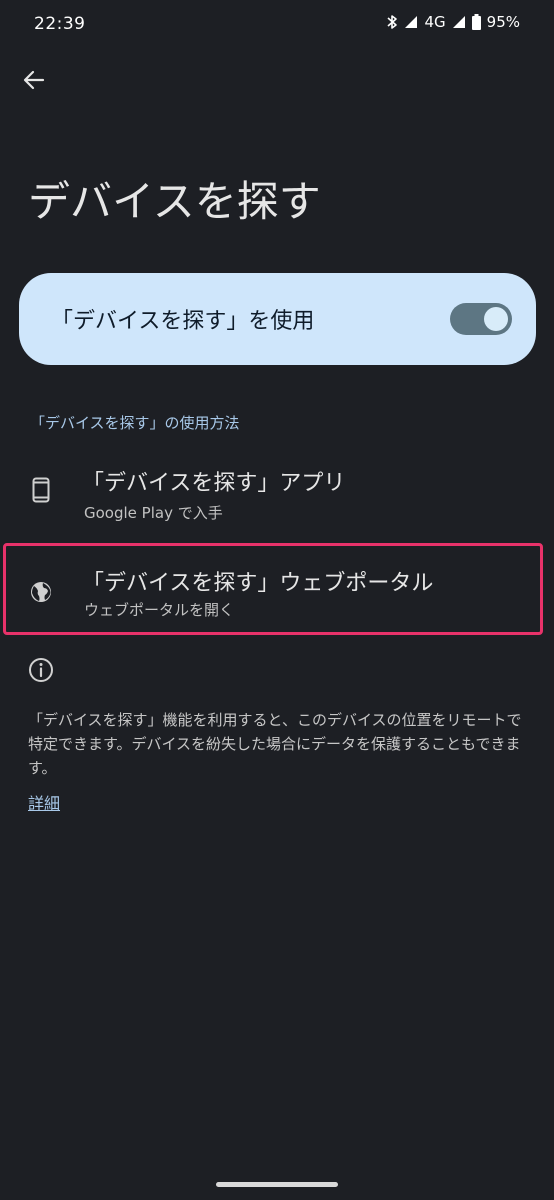 This screenshot has height=1200, width=554. What do you see at coordinates (435, 22) in the screenshot?
I see `network-type: 4G` at bounding box center [435, 22].